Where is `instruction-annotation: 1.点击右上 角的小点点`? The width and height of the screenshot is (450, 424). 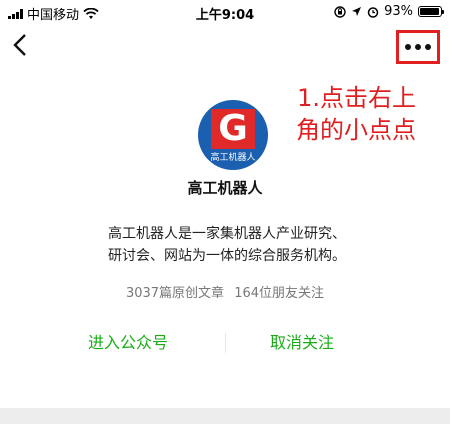 instruction-annotation: 1.点击右上 角的小点点 is located at coordinates (351, 114).